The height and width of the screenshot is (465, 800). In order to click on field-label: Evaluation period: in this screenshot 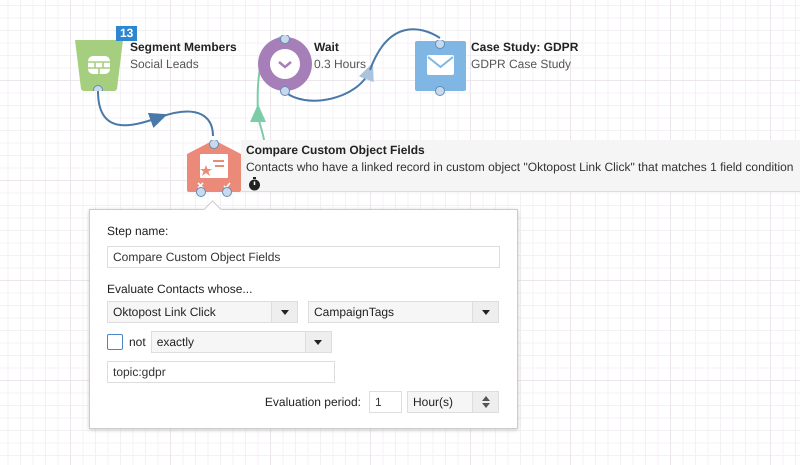, I will do `click(312, 402)`.